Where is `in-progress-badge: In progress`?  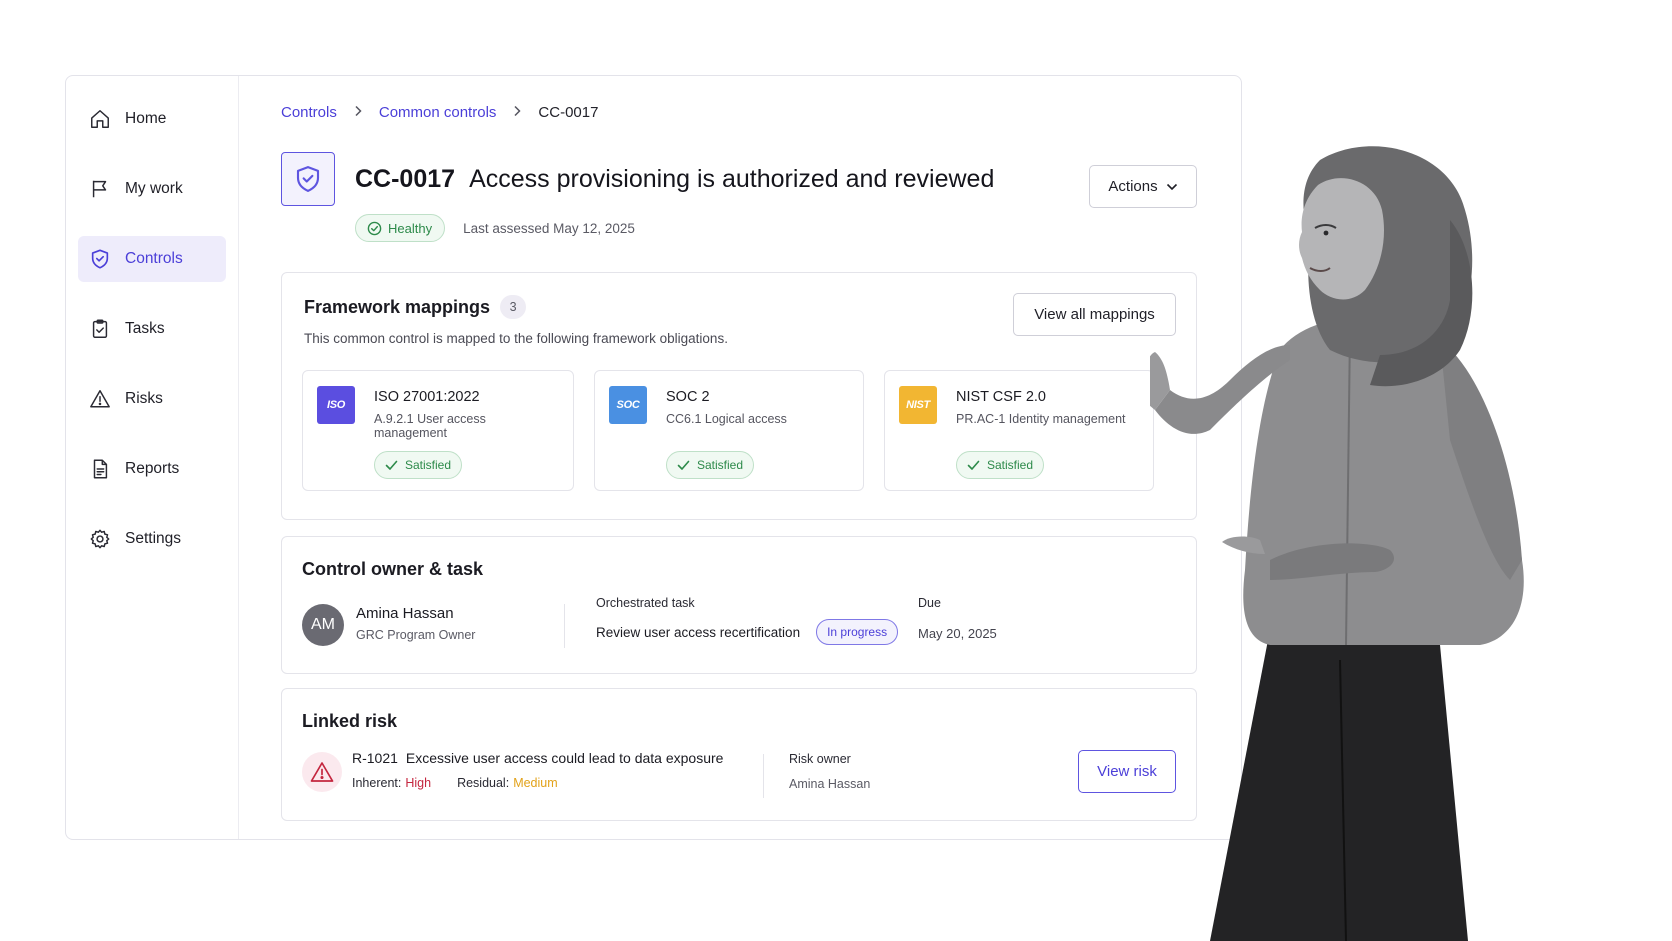
in-progress-badge: In progress is located at coordinates (857, 632).